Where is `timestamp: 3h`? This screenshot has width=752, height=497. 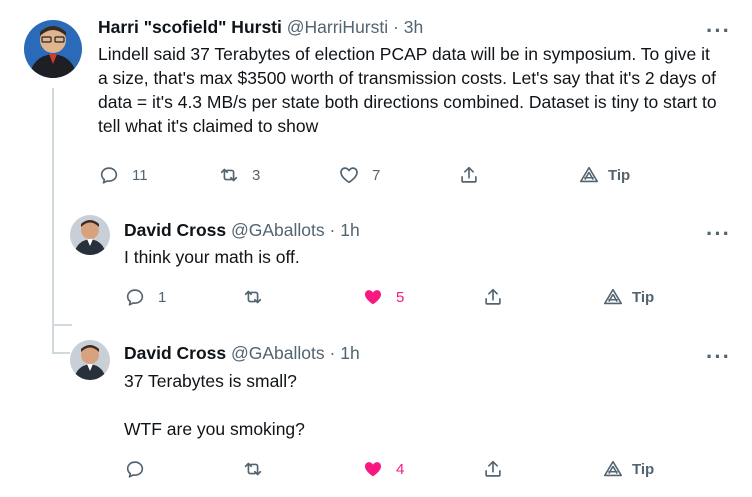
timestamp: 3h is located at coordinates (413, 27).